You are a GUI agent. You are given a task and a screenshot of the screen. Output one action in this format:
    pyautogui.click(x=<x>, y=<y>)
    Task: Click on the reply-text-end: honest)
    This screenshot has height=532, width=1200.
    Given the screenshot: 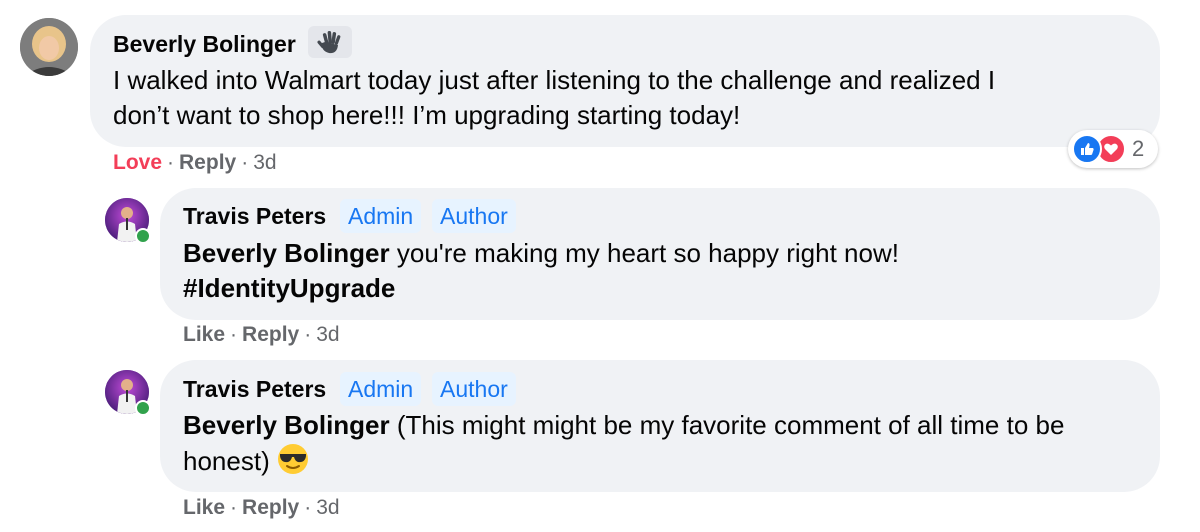 What is the action you would take?
    pyautogui.click(x=226, y=461)
    